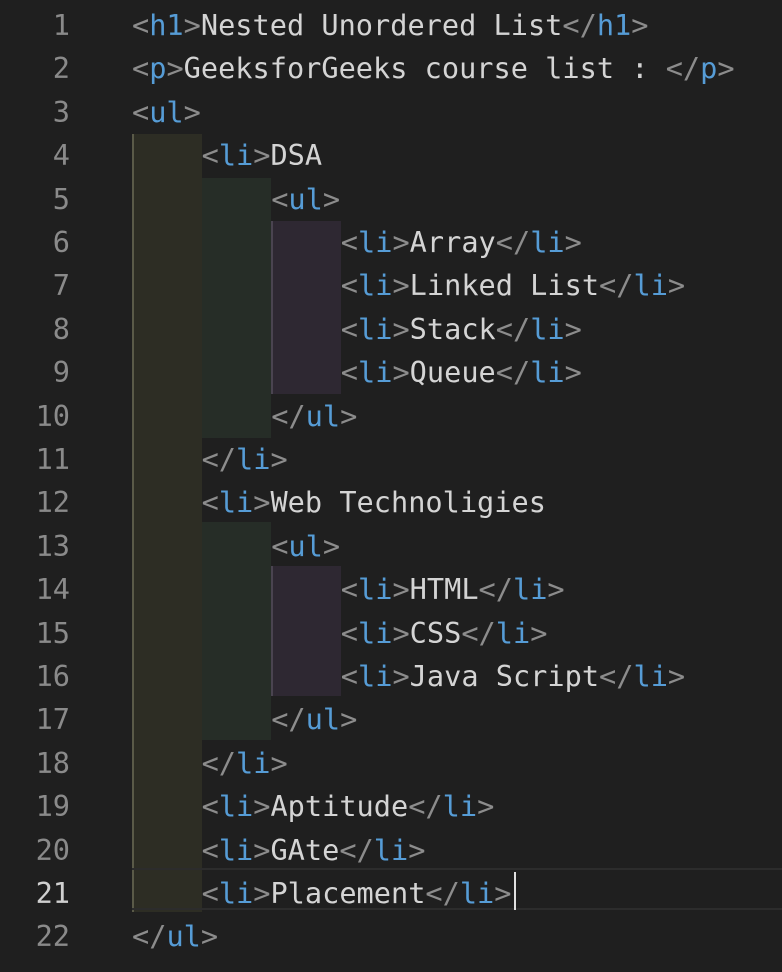 The height and width of the screenshot is (972, 782). I want to click on code-line: 15 <li>CSS</li>, so click(391, 633).